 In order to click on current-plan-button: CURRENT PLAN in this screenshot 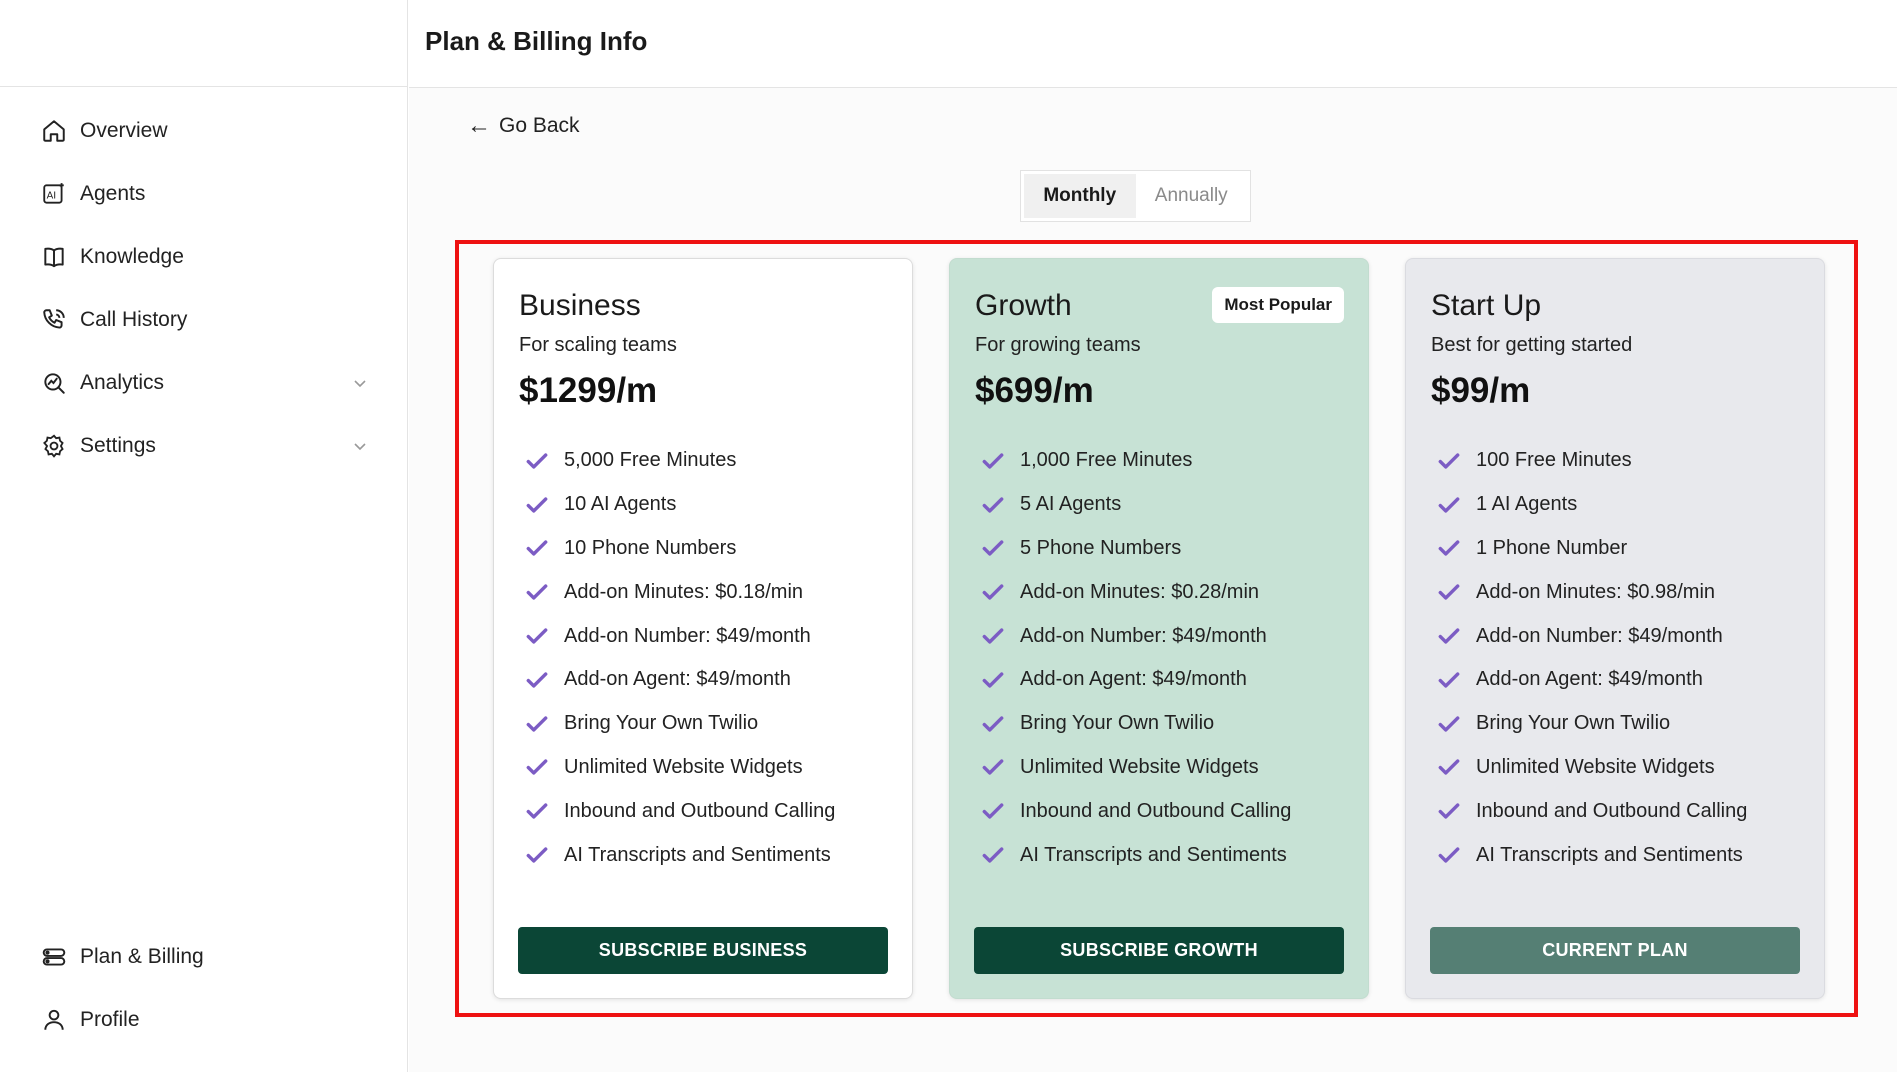, I will do `click(1615, 950)`.